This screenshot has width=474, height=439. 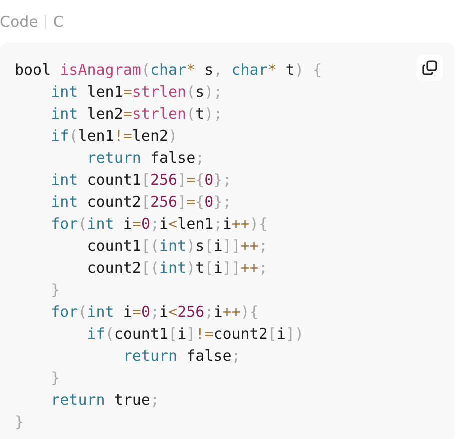 I want to click on code-line: return true;, so click(x=105, y=400).